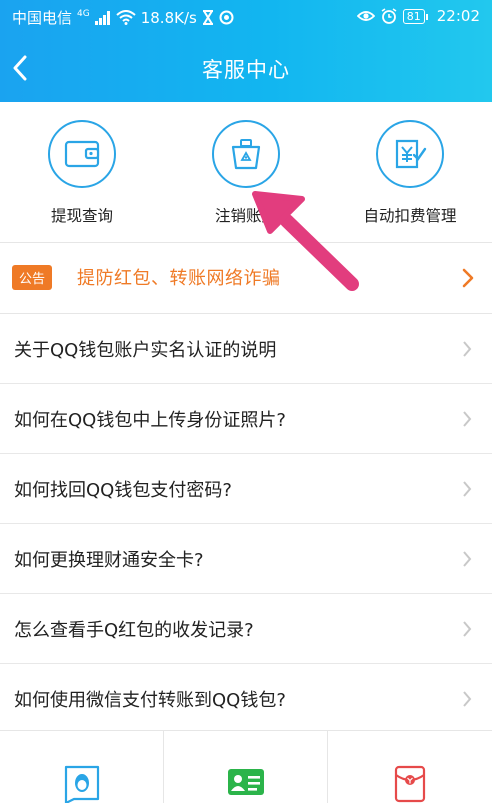 This screenshot has width=492, height=803. I want to click on faq-item: 怎么查看手Q红包的收发记录?, so click(246, 629).